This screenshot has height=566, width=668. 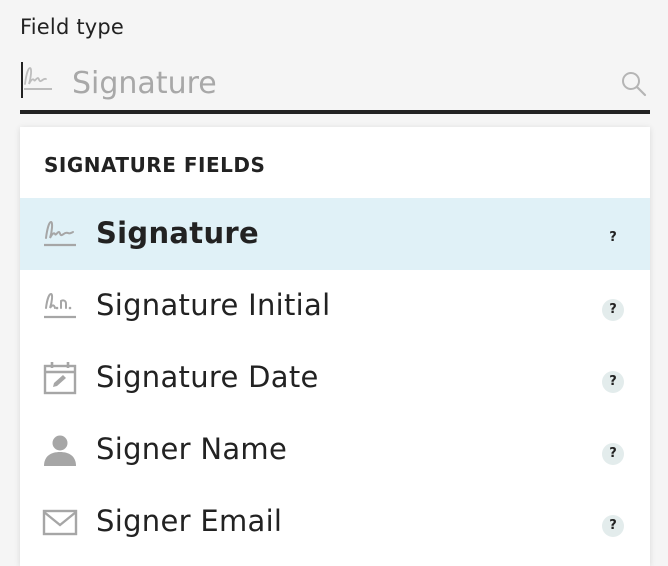 I want to click on option-signature-initial: Signature Initial ?, so click(x=335, y=306).